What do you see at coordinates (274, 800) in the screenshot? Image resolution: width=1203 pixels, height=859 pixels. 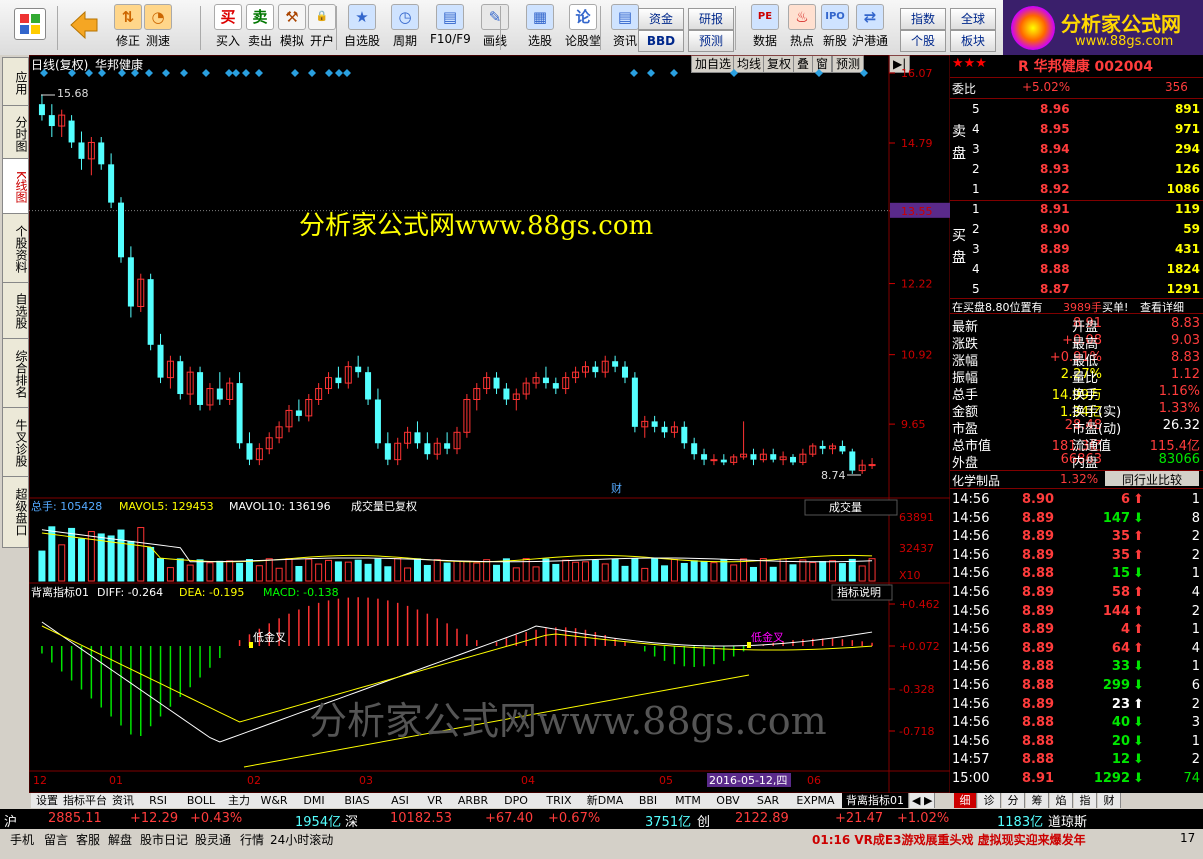 I see `indicator-tab-6: W&R` at bounding box center [274, 800].